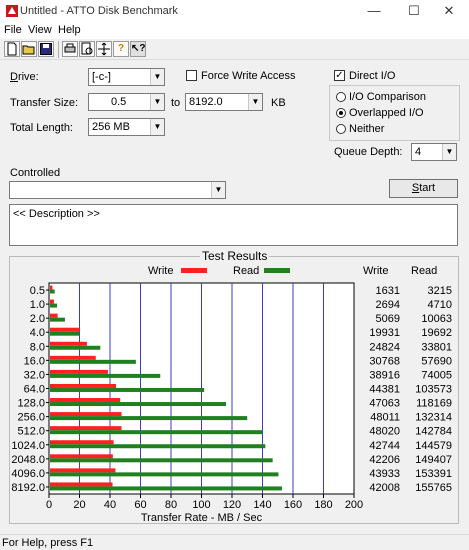 The width and height of the screenshot is (469, 550). What do you see at coordinates (433, 446) in the screenshot?
I see `read-value-label: 144579` at bounding box center [433, 446].